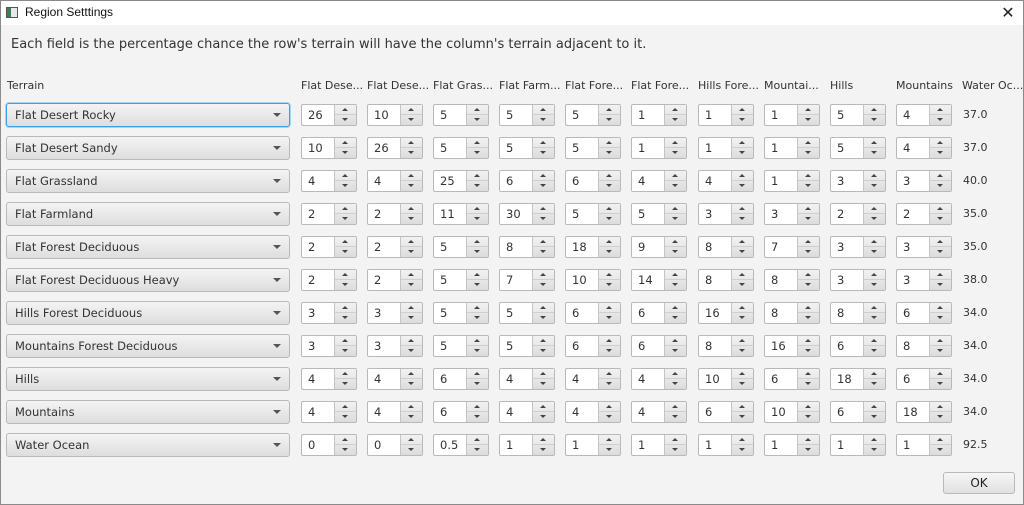 Image resolution: width=1024 pixels, height=505 pixels. What do you see at coordinates (148, 445) in the screenshot?
I see `terrain-dropdown: Water Ocean` at bounding box center [148, 445].